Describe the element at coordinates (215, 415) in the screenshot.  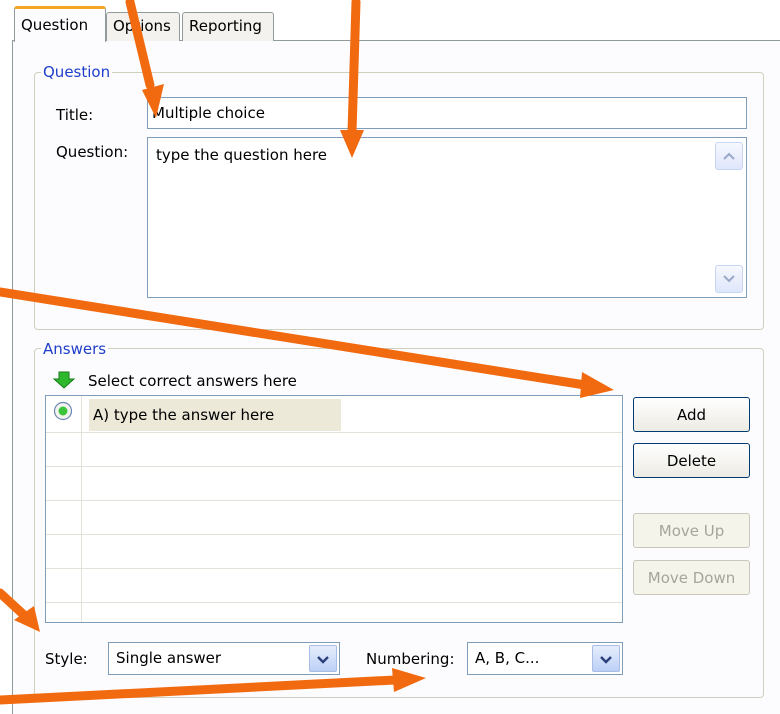
I see `answer-cell: A) type the answer here` at that location.